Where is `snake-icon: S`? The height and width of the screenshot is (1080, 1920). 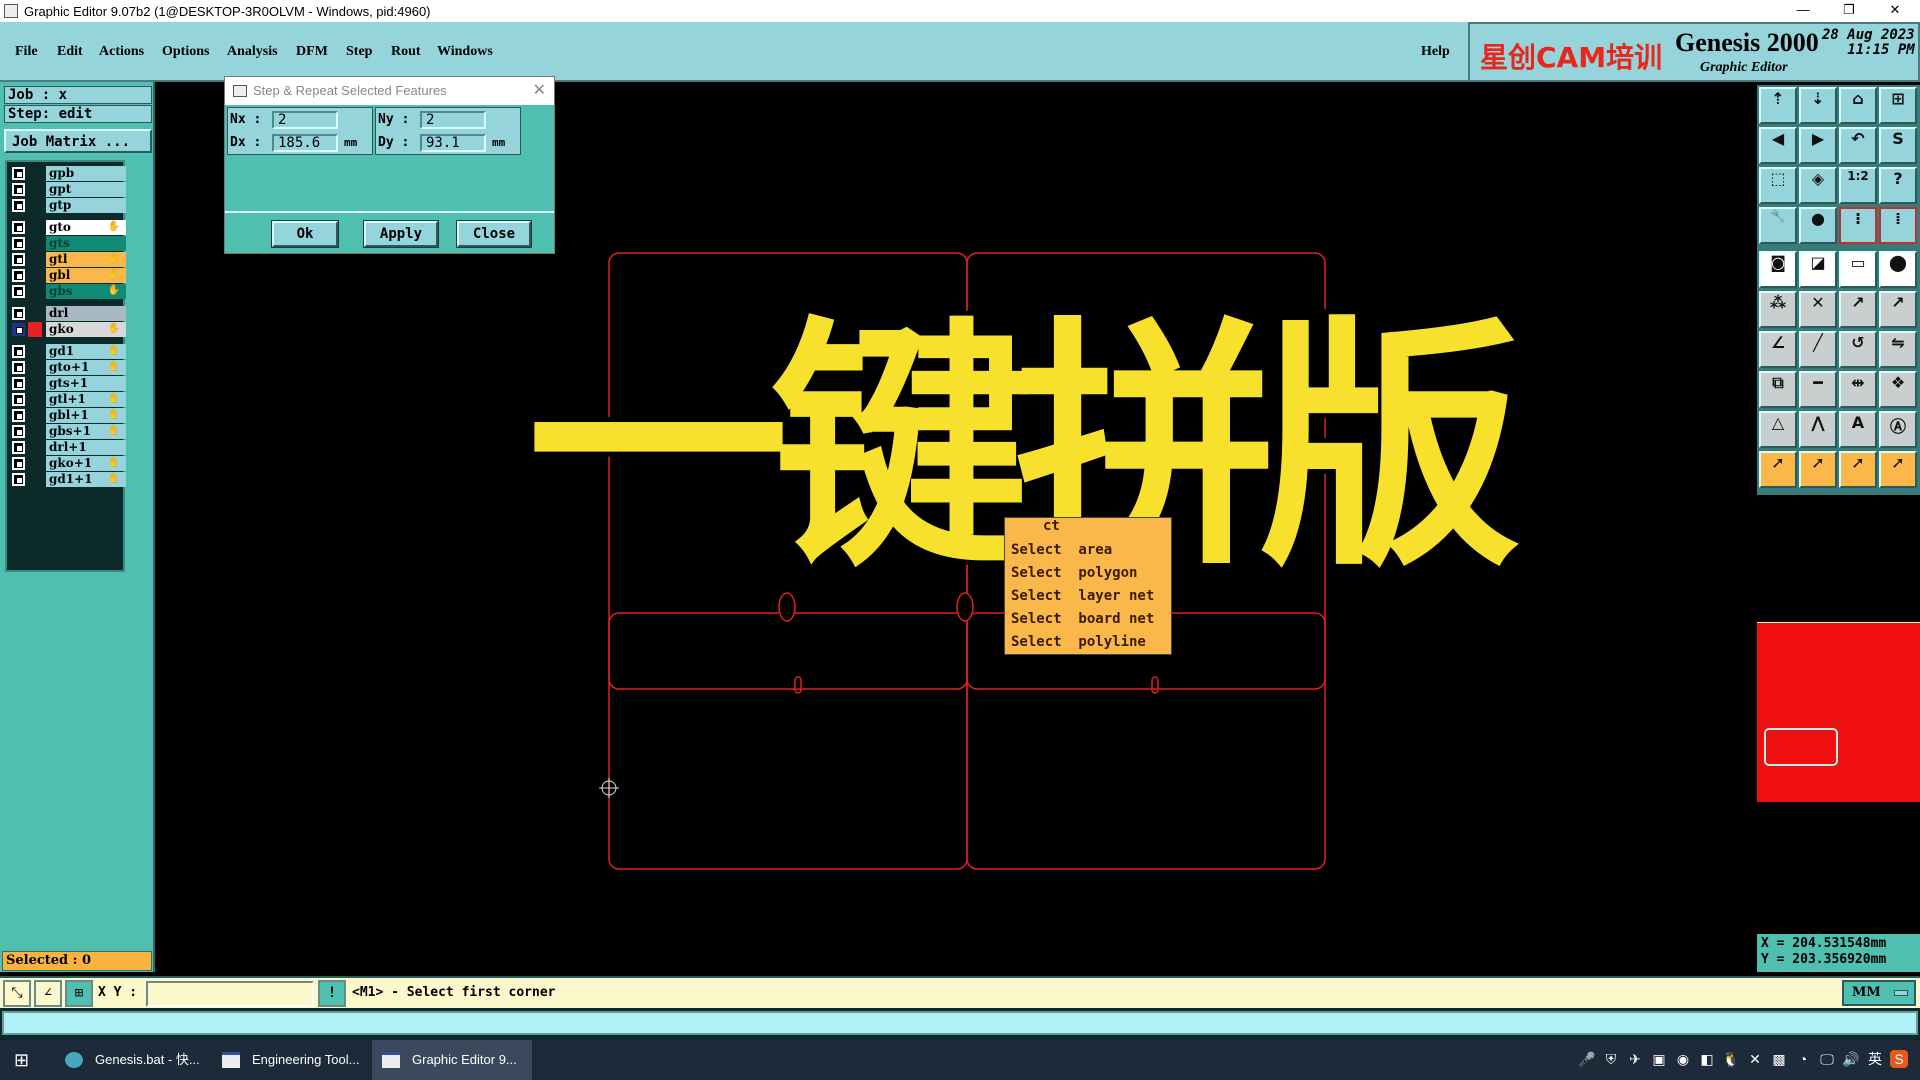
snake-icon: S is located at coordinates (1898, 145).